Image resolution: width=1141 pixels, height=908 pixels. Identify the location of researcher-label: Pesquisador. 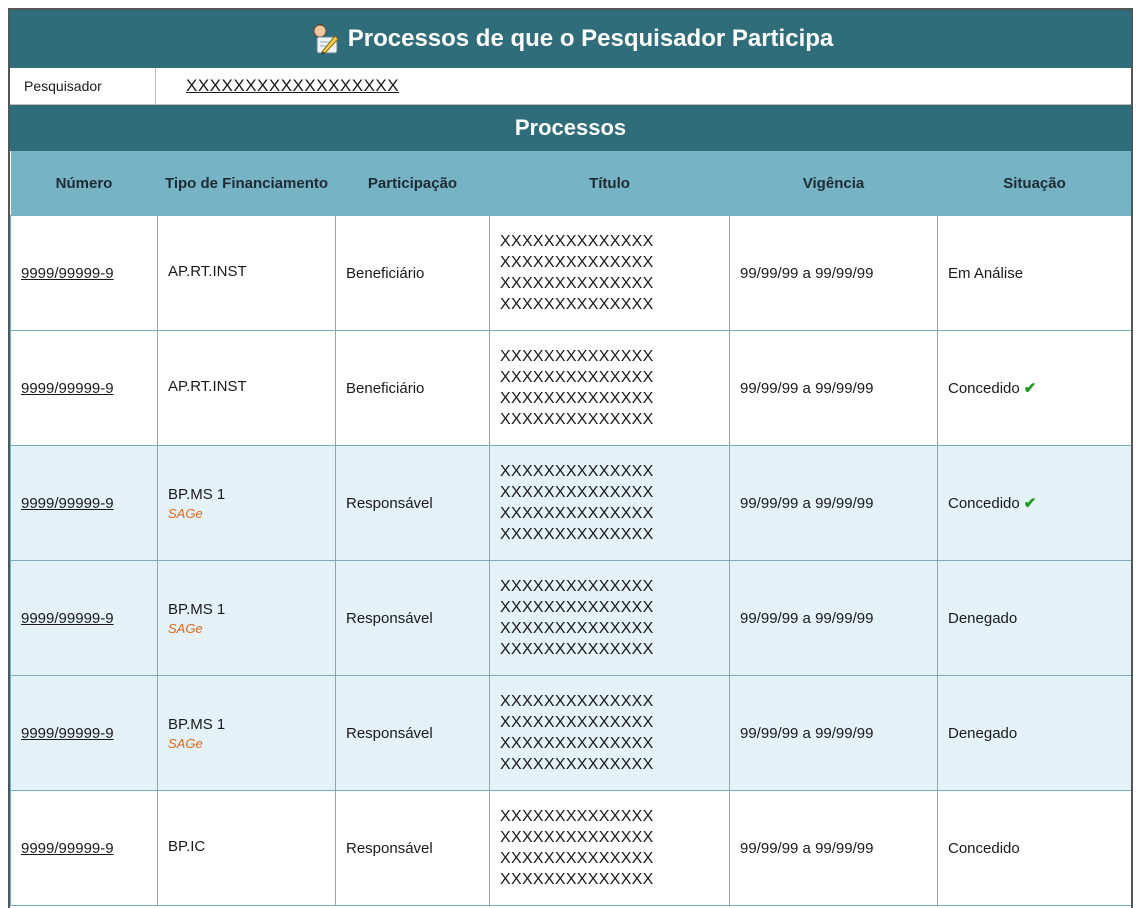
(83, 86).